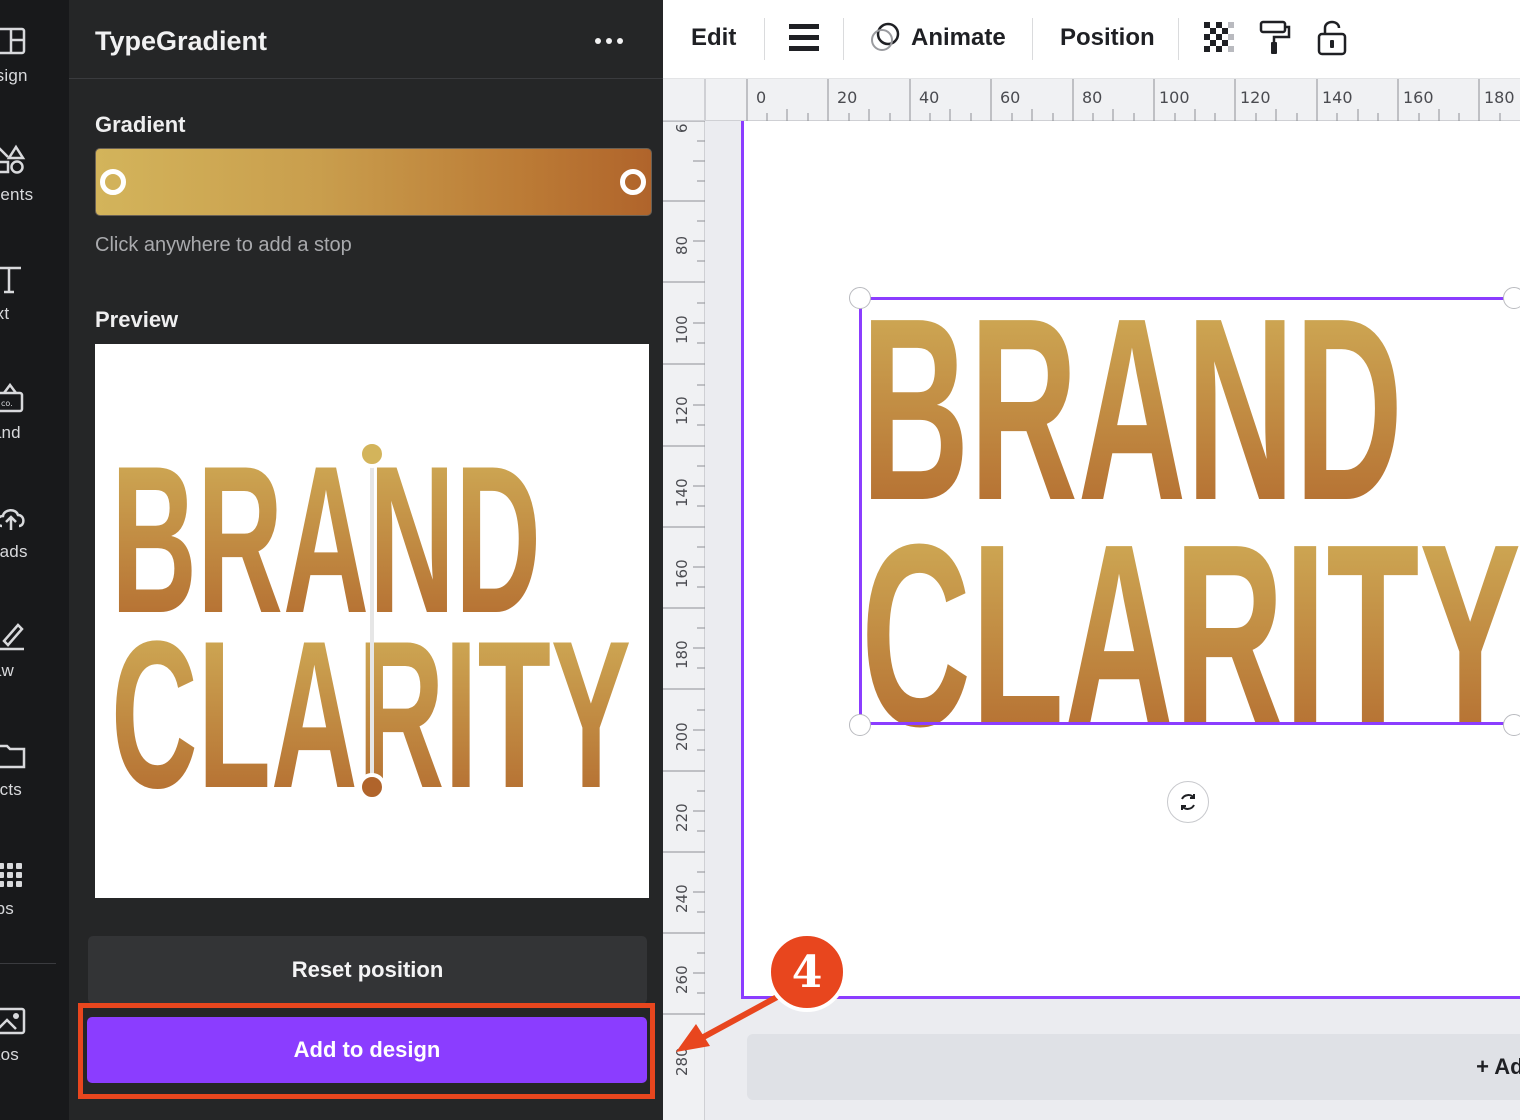  Describe the element at coordinates (1498, 1066) in the screenshot. I see `add-page-label: + Add` at that location.